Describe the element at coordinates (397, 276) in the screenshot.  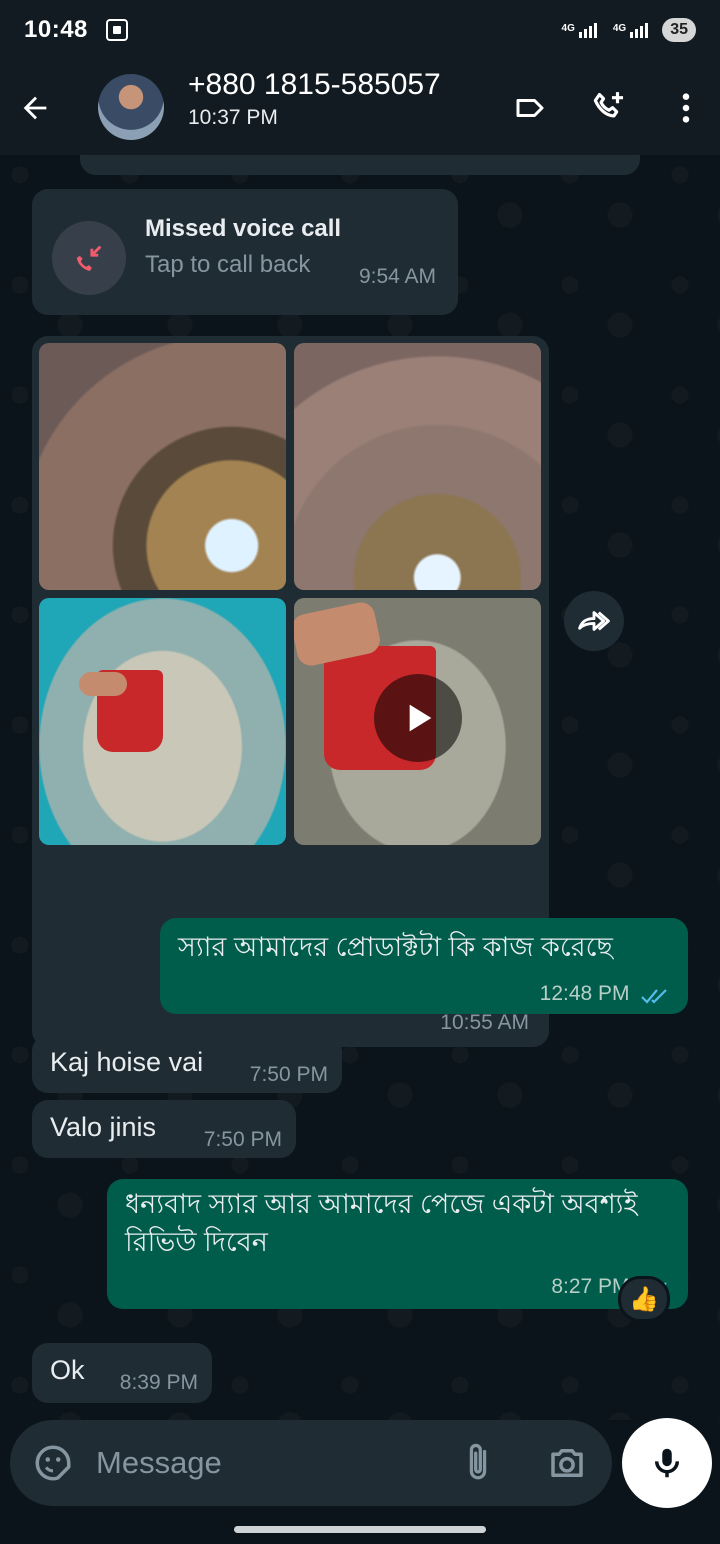
I see `message-time: 9:54 AM` at that location.